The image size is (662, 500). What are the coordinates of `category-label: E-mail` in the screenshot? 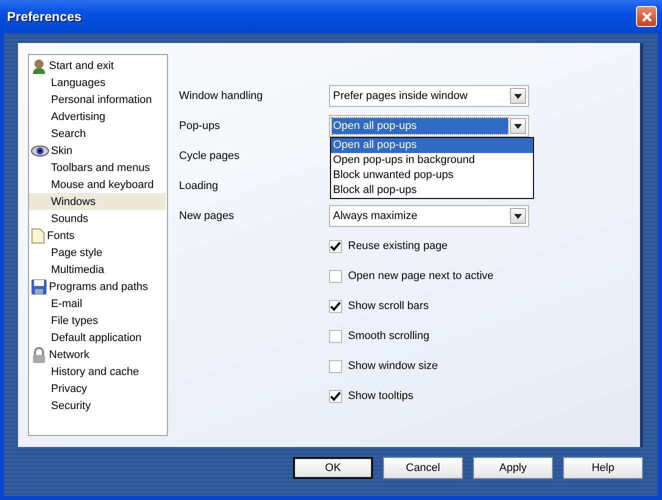 It's located at (66, 304).